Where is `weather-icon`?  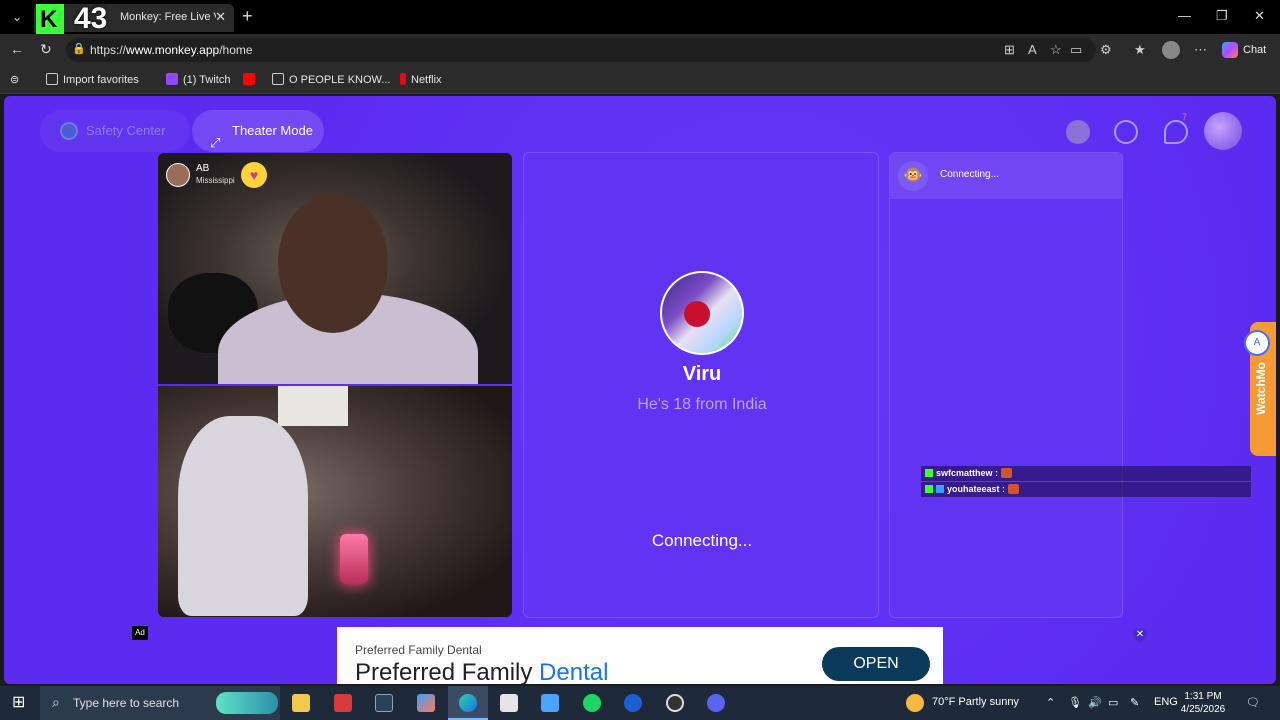
weather-icon is located at coordinates (915, 703).